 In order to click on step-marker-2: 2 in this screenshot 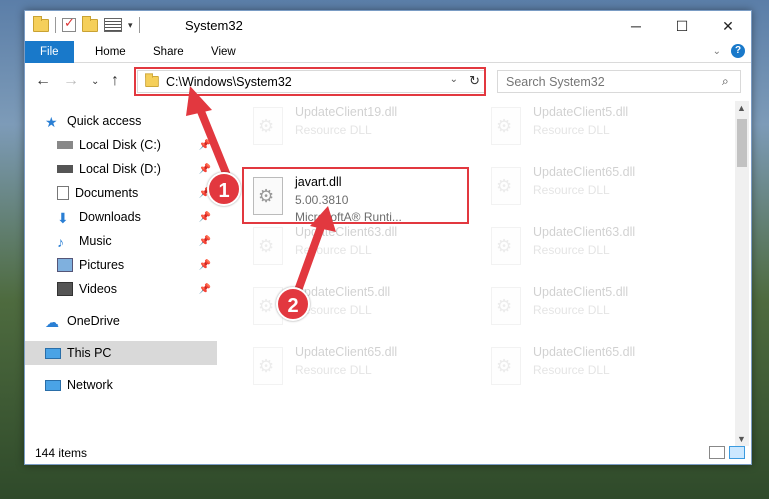, I will do `click(293, 304)`.